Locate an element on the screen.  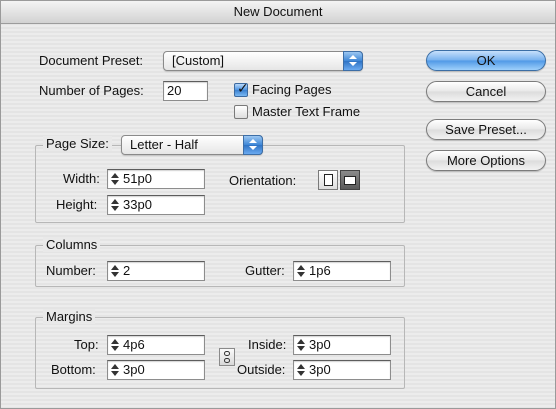
master-text-frame-label: Master Text Frame is located at coordinates (306, 111).